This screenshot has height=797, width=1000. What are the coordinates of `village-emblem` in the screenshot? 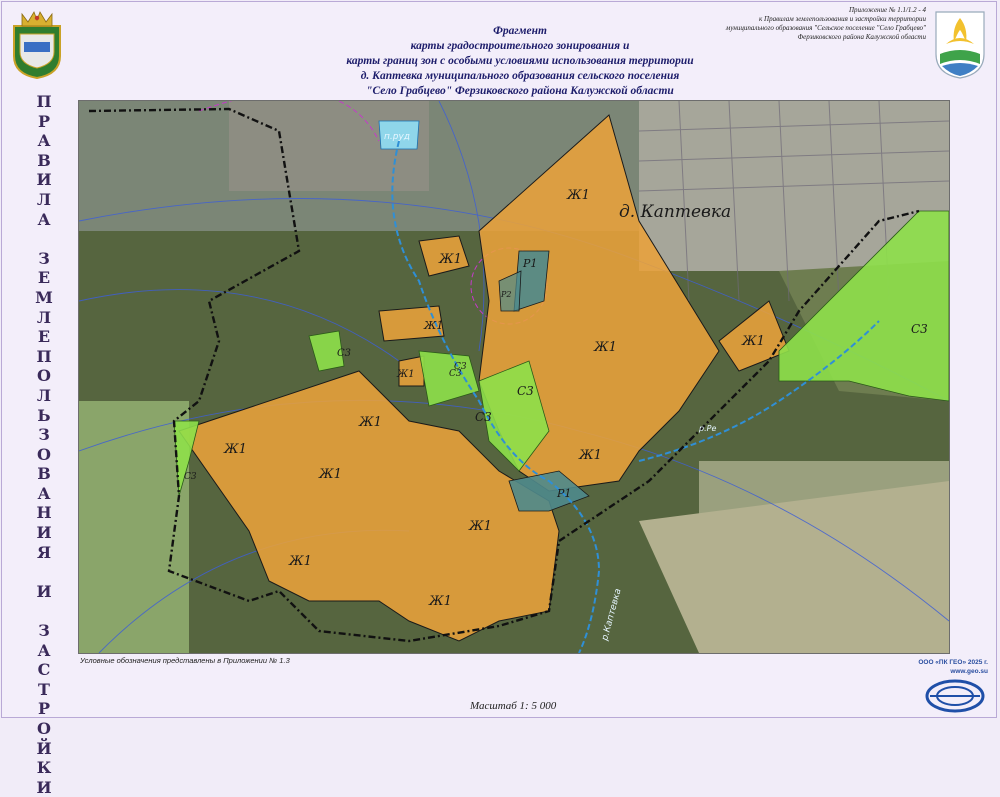 It's located at (960, 44).